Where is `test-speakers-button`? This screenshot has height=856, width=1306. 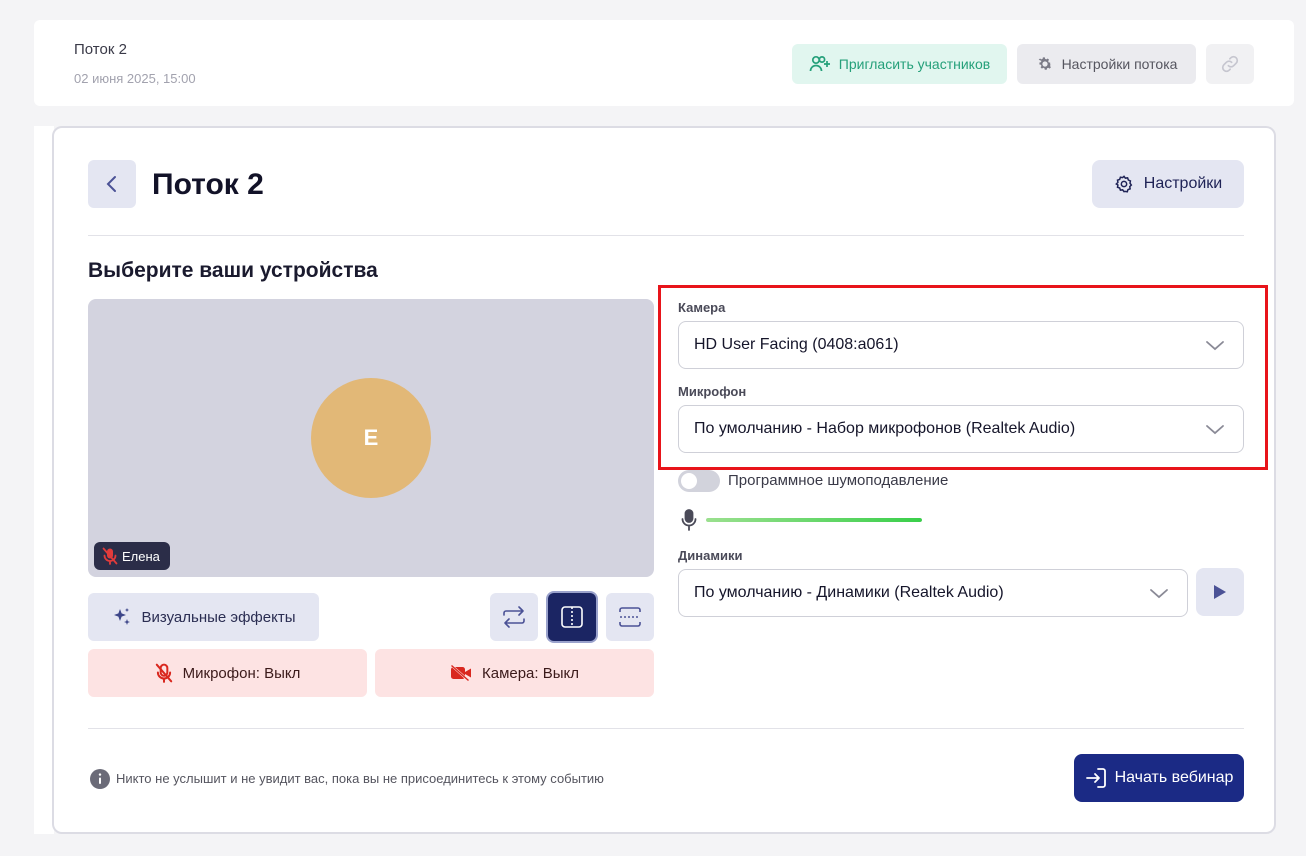
test-speakers-button is located at coordinates (1220, 592).